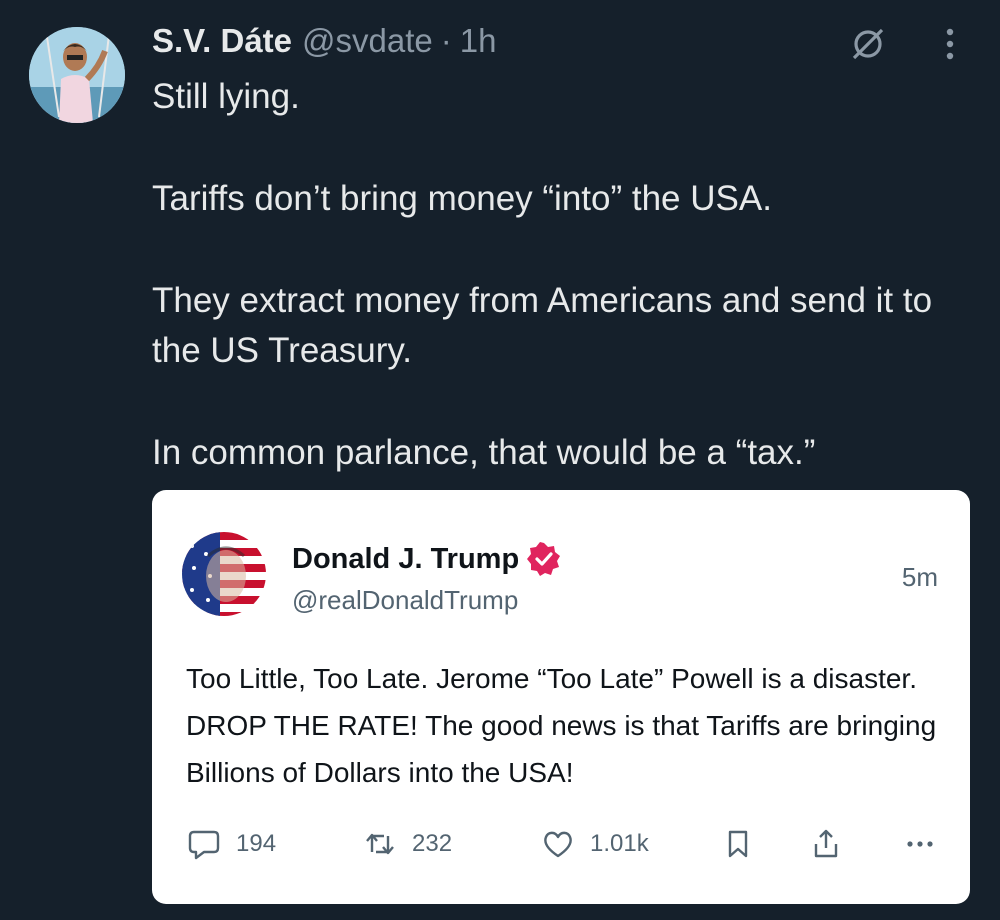 Image resolution: width=1000 pixels, height=920 pixels. I want to click on more-horizontal-icon, so click(920, 844).